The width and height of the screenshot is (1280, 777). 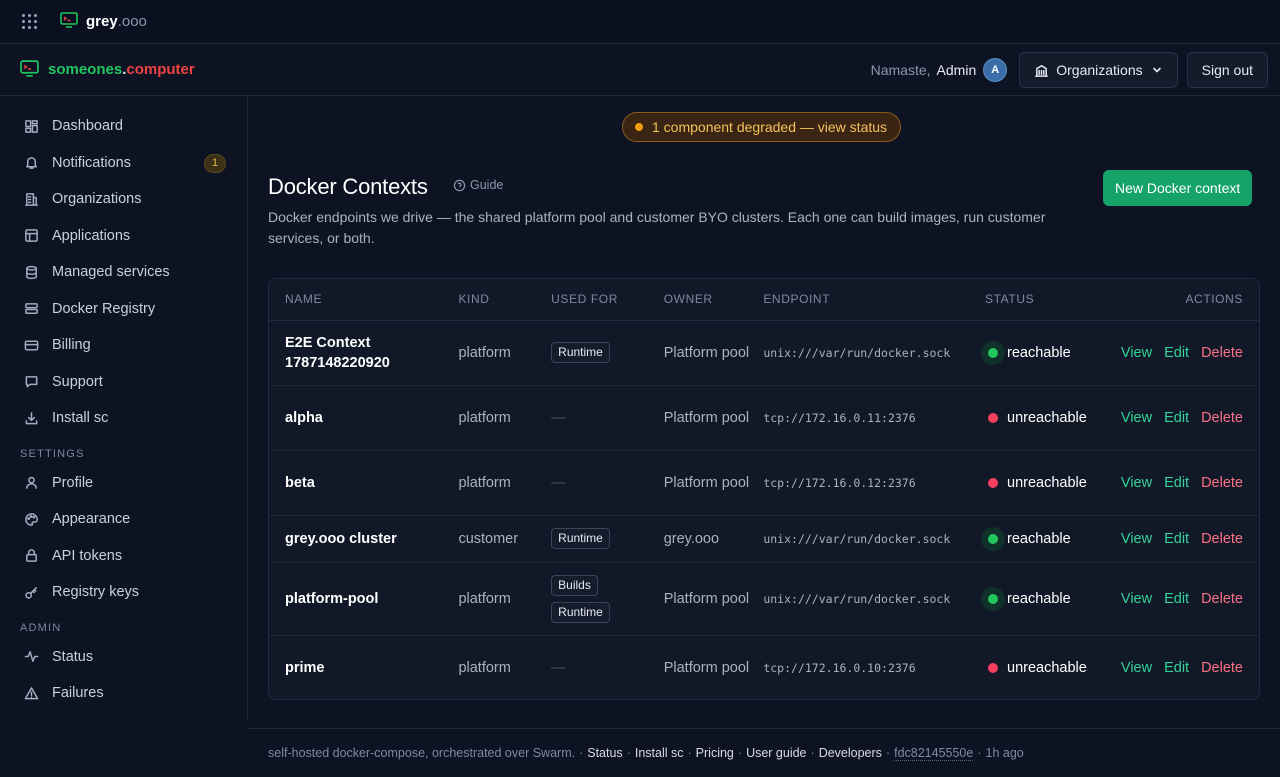 What do you see at coordinates (956, 70) in the screenshot?
I see `user-name: Admin` at bounding box center [956, 70].